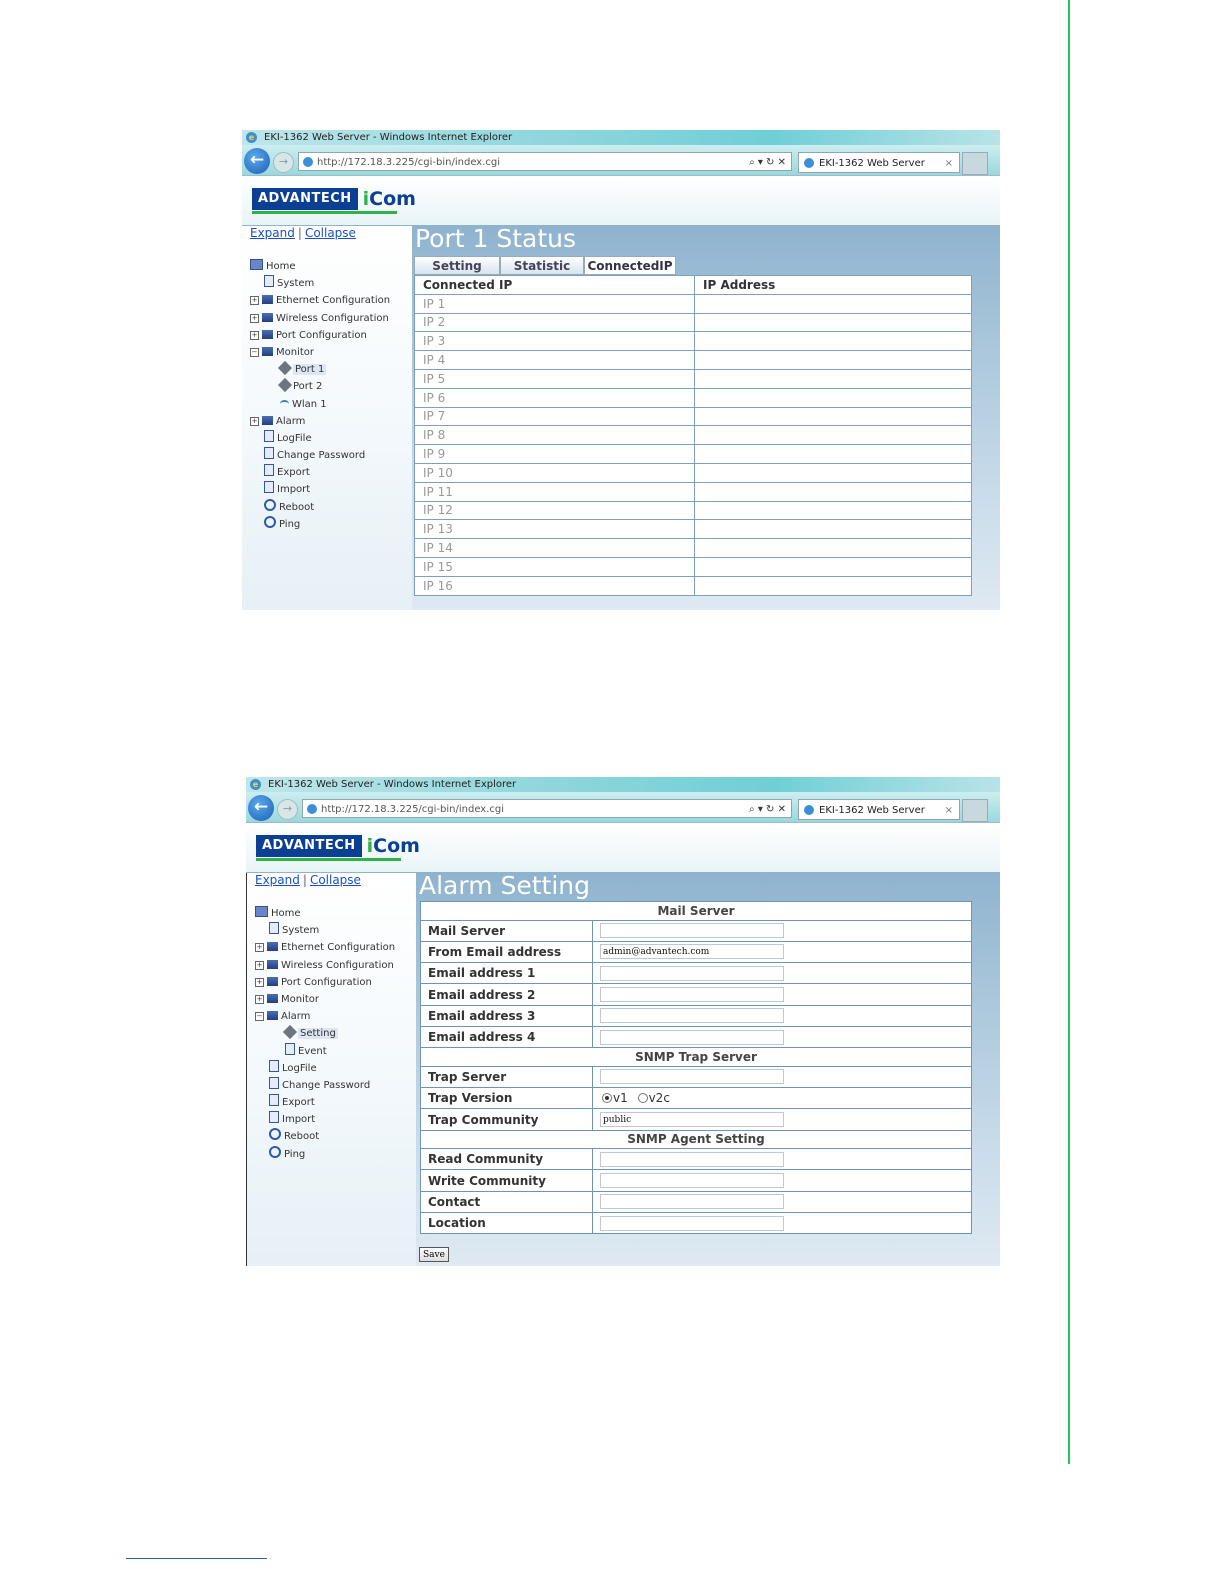  What do you see at coordinates (692, 1077) in the screenshot?
I see `trap-server-input` at bounding box center [692, 1077].